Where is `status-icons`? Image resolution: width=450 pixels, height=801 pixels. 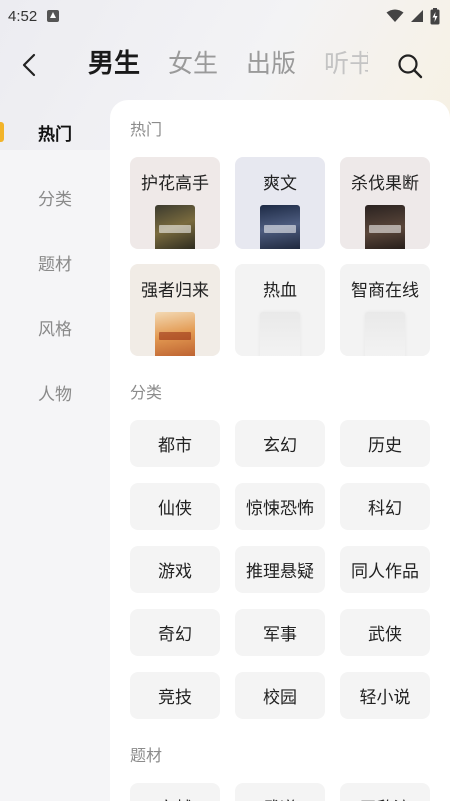 status-icons is located at coordinates (413, 16).